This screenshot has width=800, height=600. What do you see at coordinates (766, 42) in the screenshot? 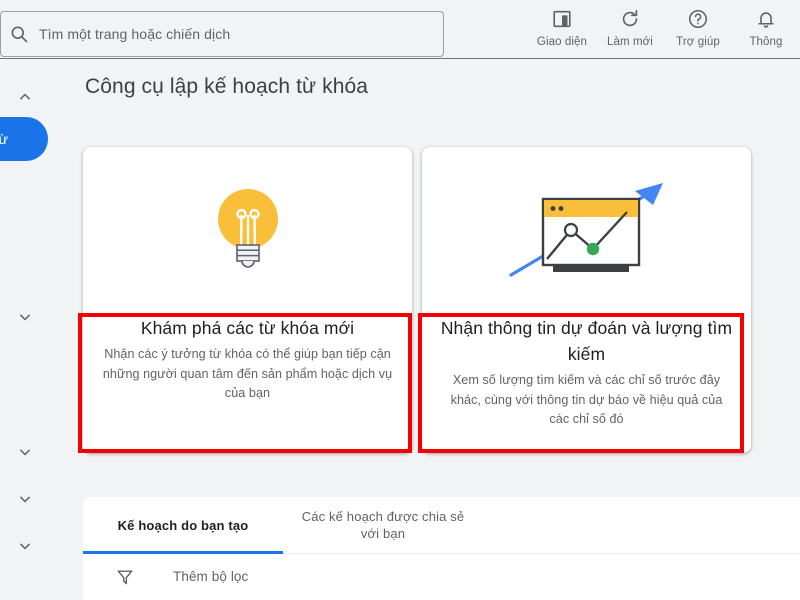
I see `header-action-label: Thông` at bounding box center [766, 42].